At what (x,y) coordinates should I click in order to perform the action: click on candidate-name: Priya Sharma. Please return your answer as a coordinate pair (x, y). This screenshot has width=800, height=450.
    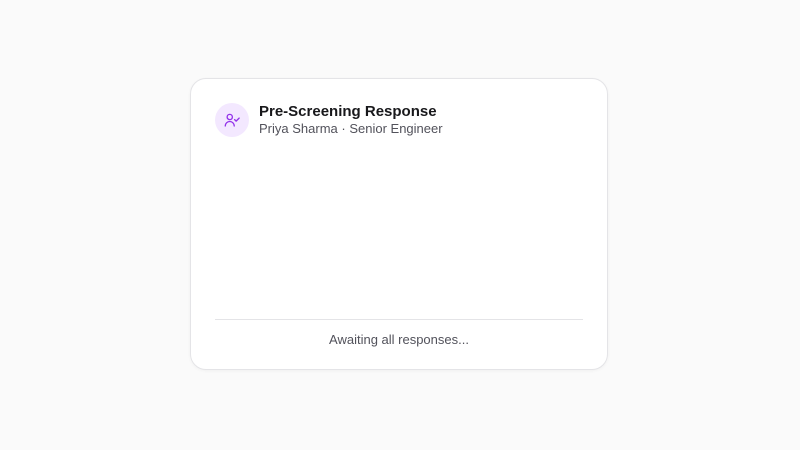
    Looking at the image, I should click on (298, 129).